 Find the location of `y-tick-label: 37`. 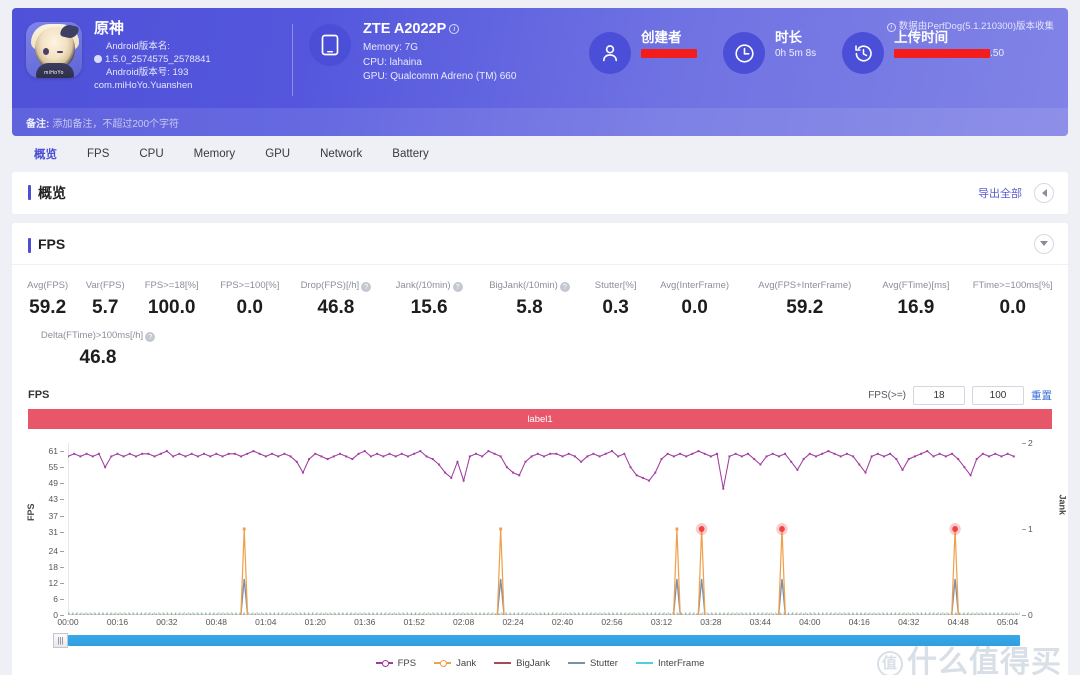

y-tick-label: 37 is located at coordinates (51, 516).